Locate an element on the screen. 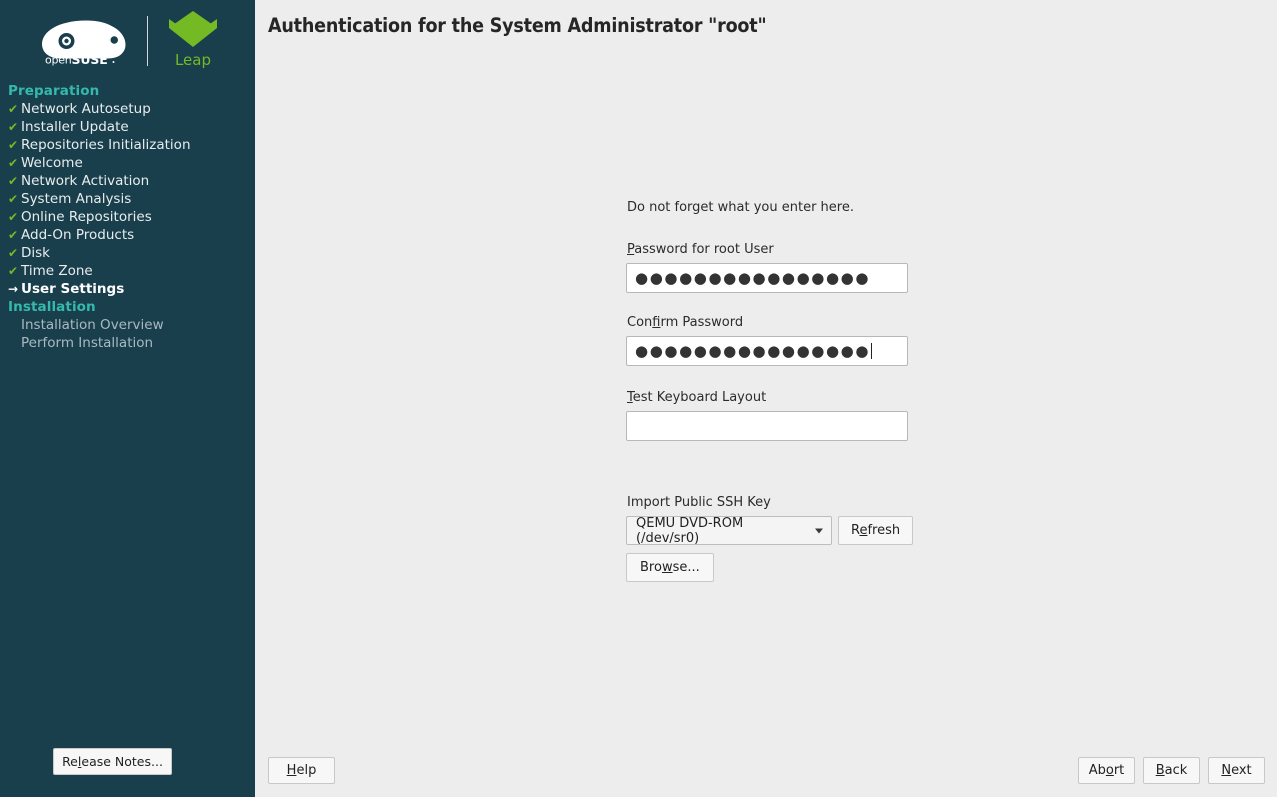 This screenshot has width=1277, height=797. btn-text-suffix: fresh is located at coordinates (884, 530).